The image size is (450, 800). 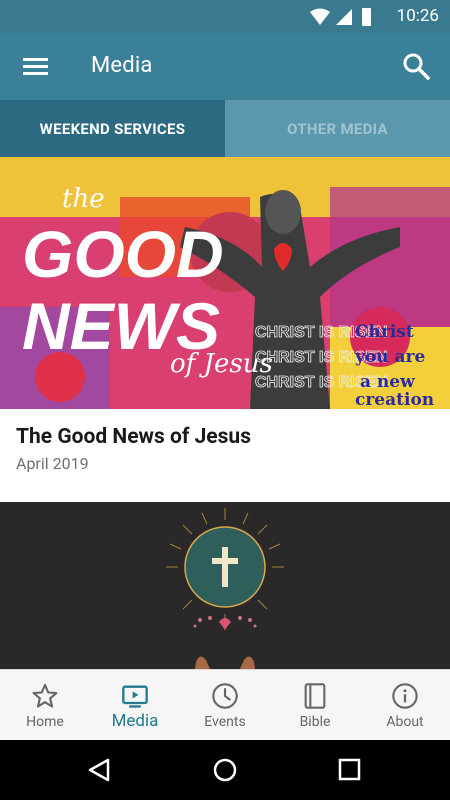 What do you see at coordinates (221, 364) in the screenshot?
I see `svg-text: of Jesus` at bounding box center [221, 364].